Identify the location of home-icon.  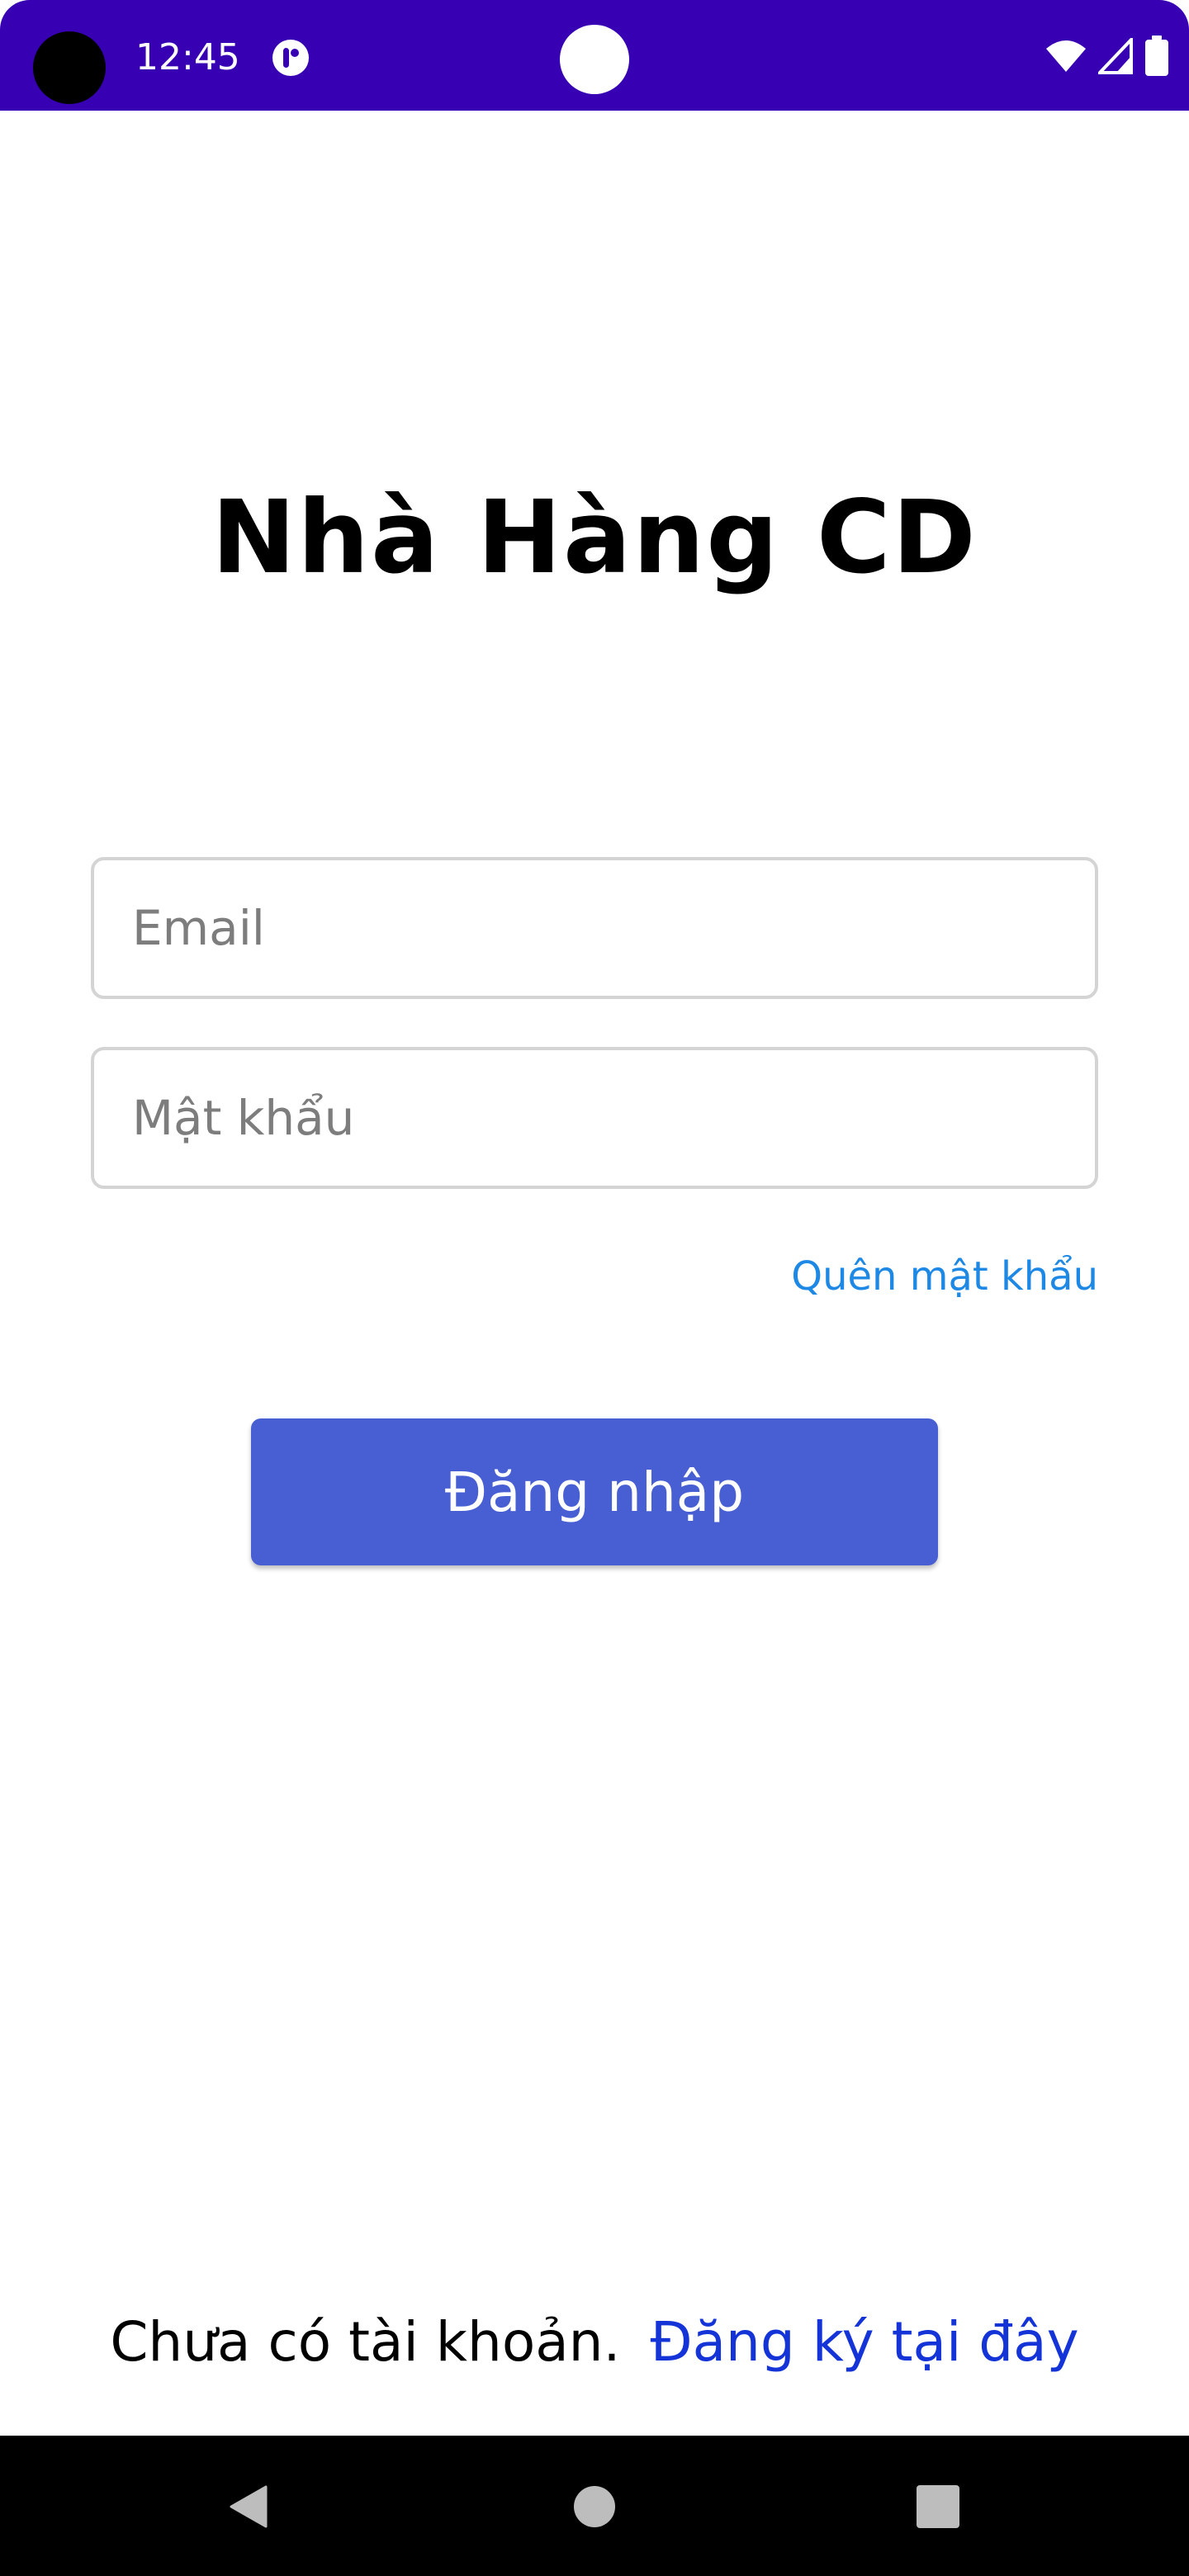
(594, 2506).